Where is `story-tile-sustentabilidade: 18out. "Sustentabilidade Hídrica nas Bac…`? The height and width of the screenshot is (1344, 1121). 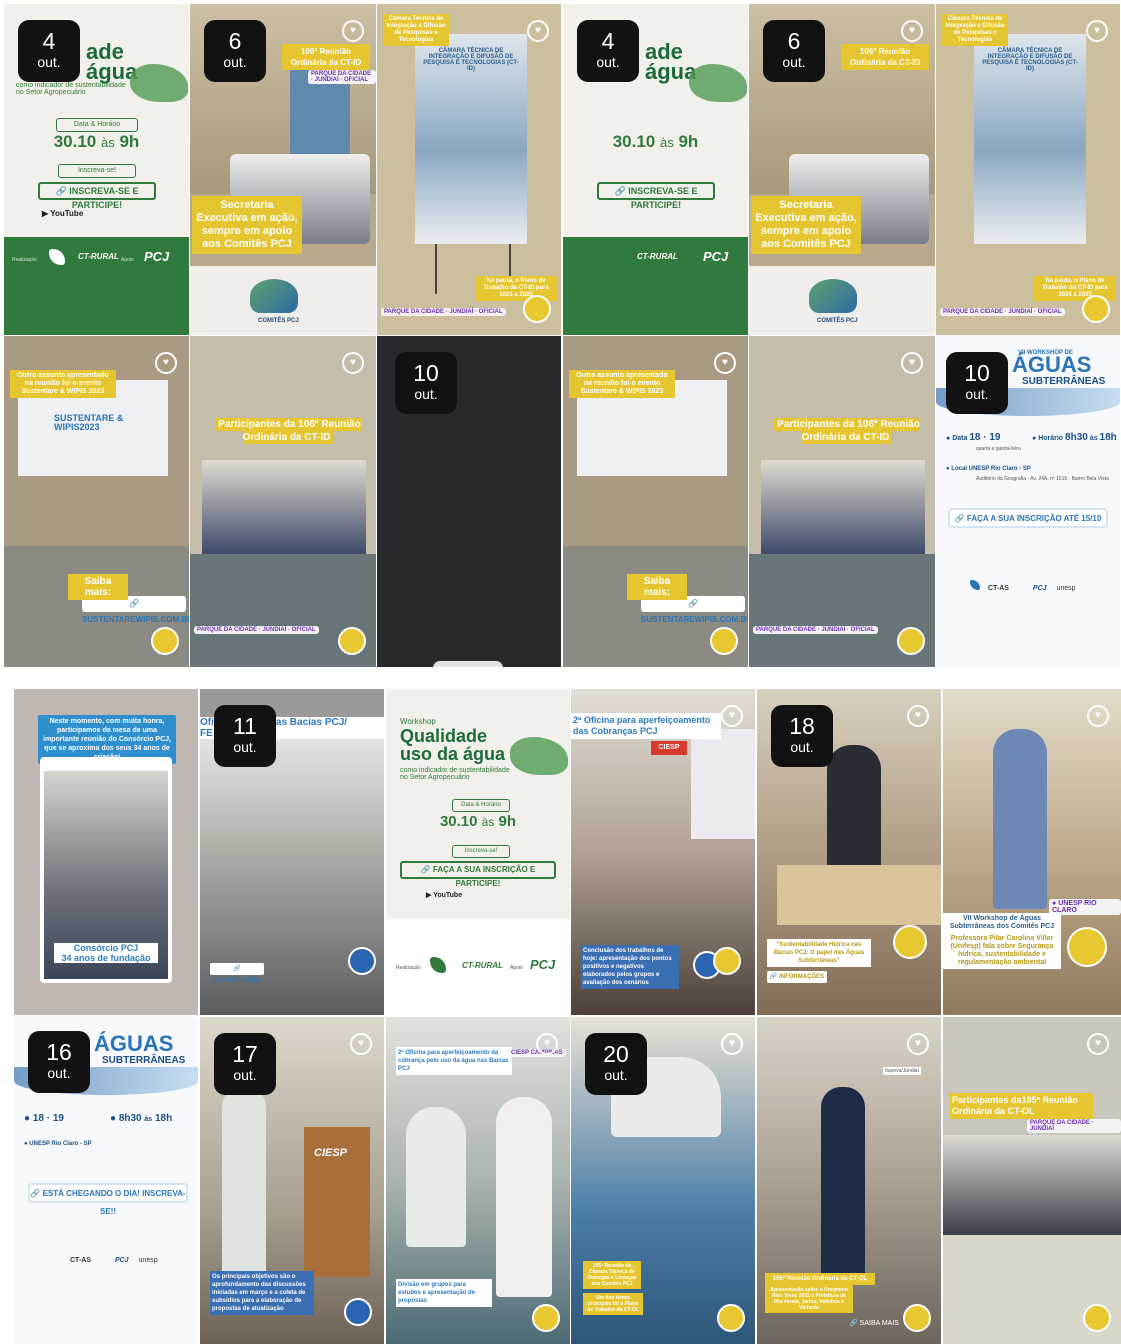 story-tile-sustentabilidade: 18out. "Sustentabilidade Hídrica nas Bac… is located at coordinates (849, 852).